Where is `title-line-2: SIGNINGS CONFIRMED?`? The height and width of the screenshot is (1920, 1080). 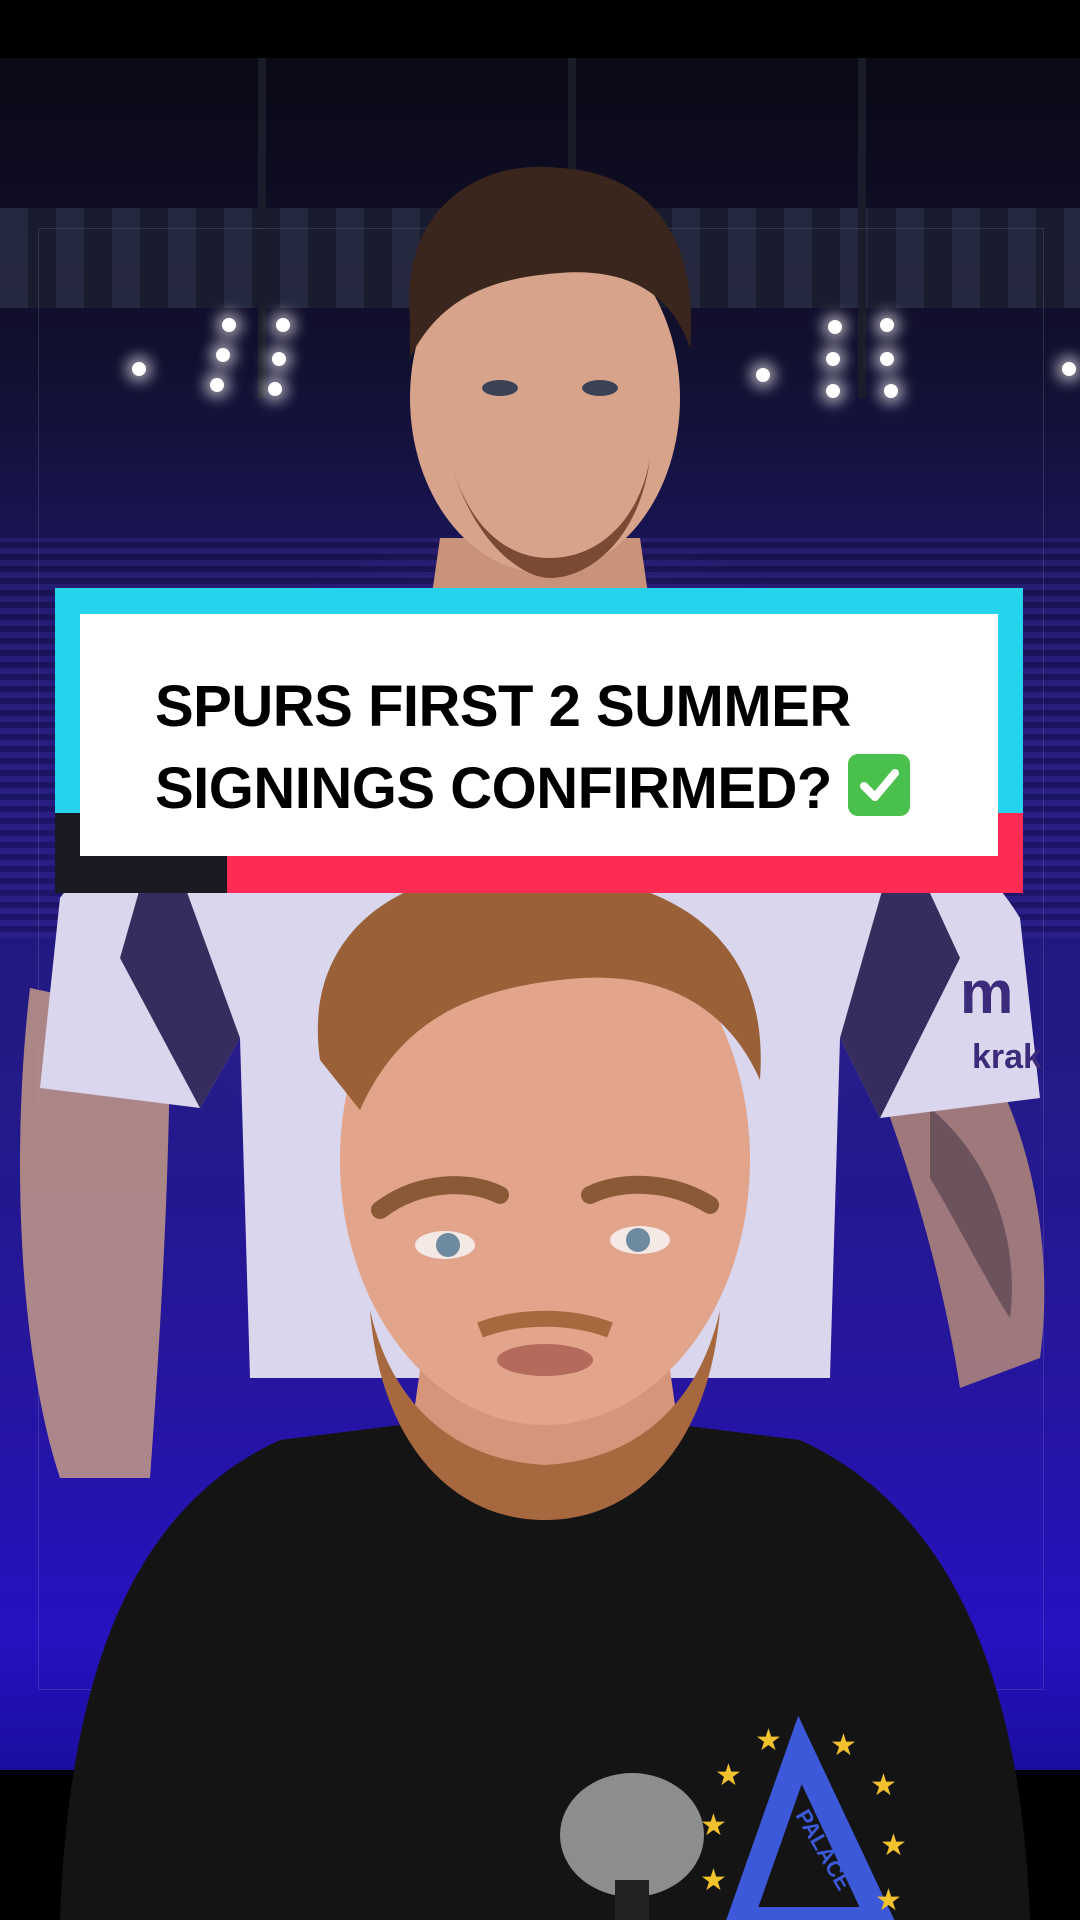 title-line-2: SIGNINGS CONFIRMED? is located at coordinates (585, 789).